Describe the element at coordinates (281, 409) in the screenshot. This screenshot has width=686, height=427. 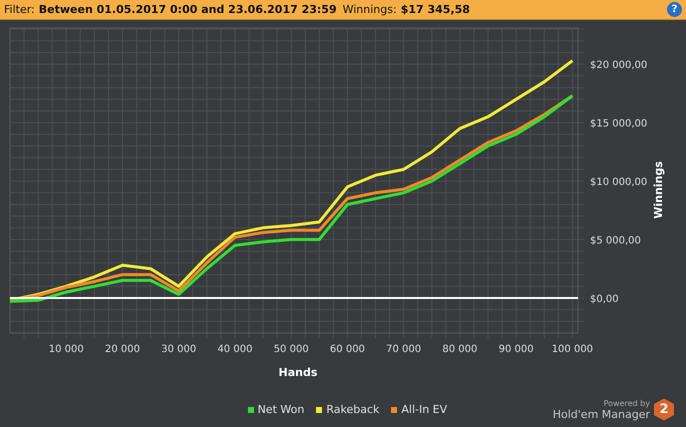
I see `legend-label: Net Won` at that location.